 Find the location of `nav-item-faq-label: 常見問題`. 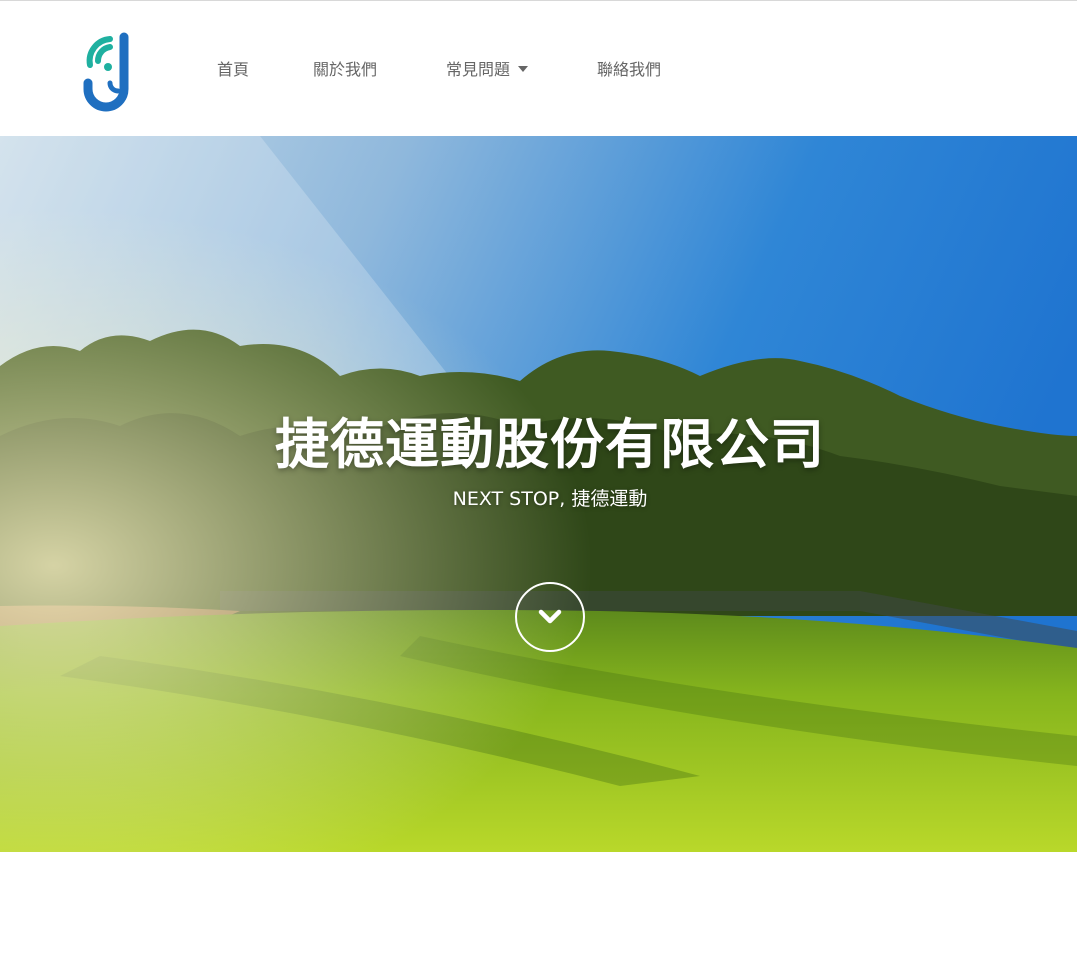

nav-item-faq-label: 常見問題 is located at coordinates (478, 69).